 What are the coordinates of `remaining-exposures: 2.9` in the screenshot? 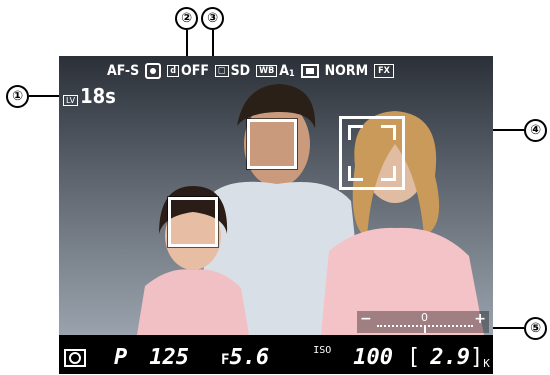 It's located at (450, 357).